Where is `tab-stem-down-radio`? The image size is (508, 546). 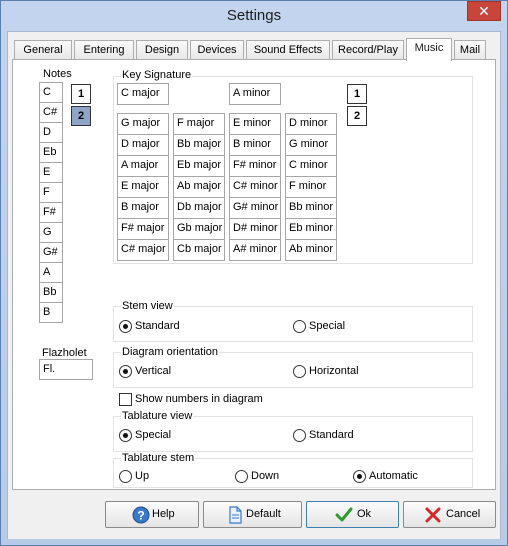
tab-stem-down-radio is located at coordinates (241, 476).